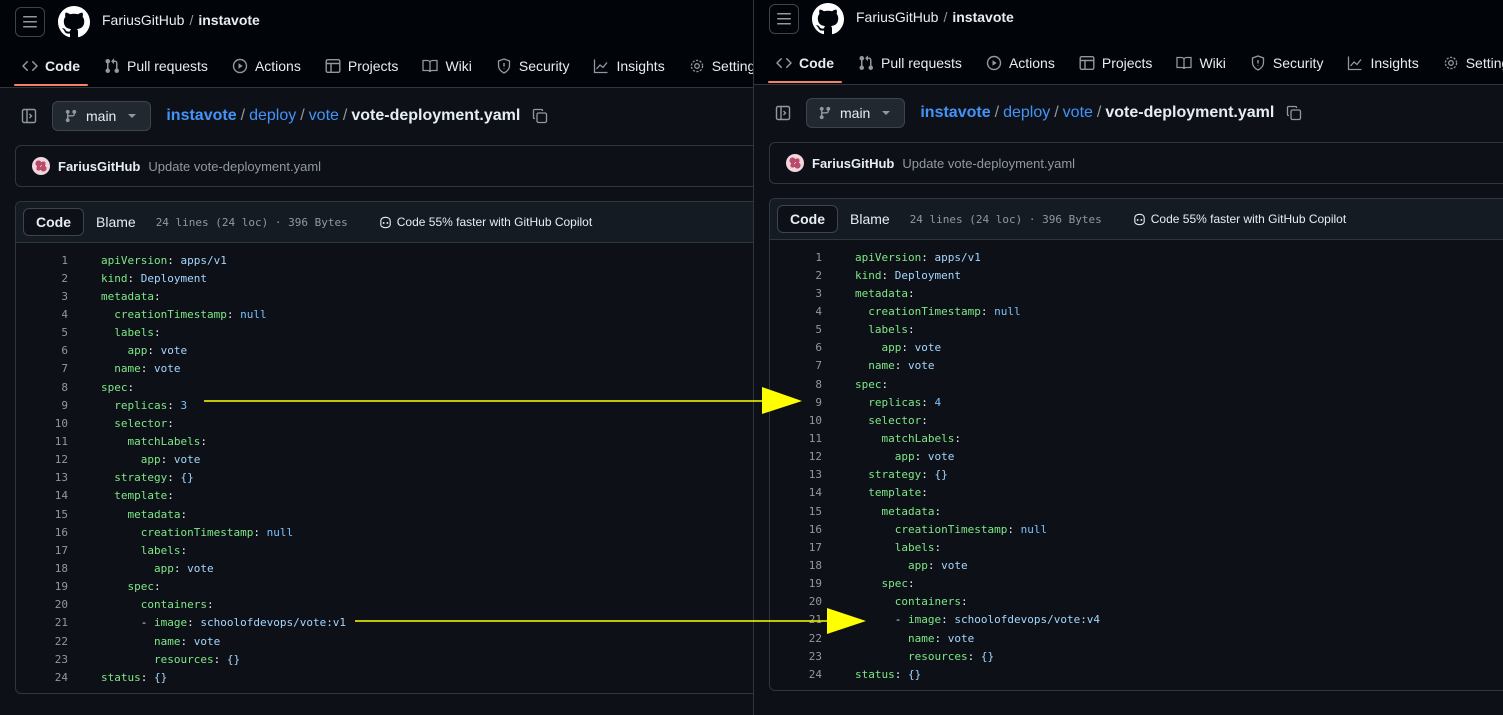  I want to click on code-token: :, so click(901, 366).